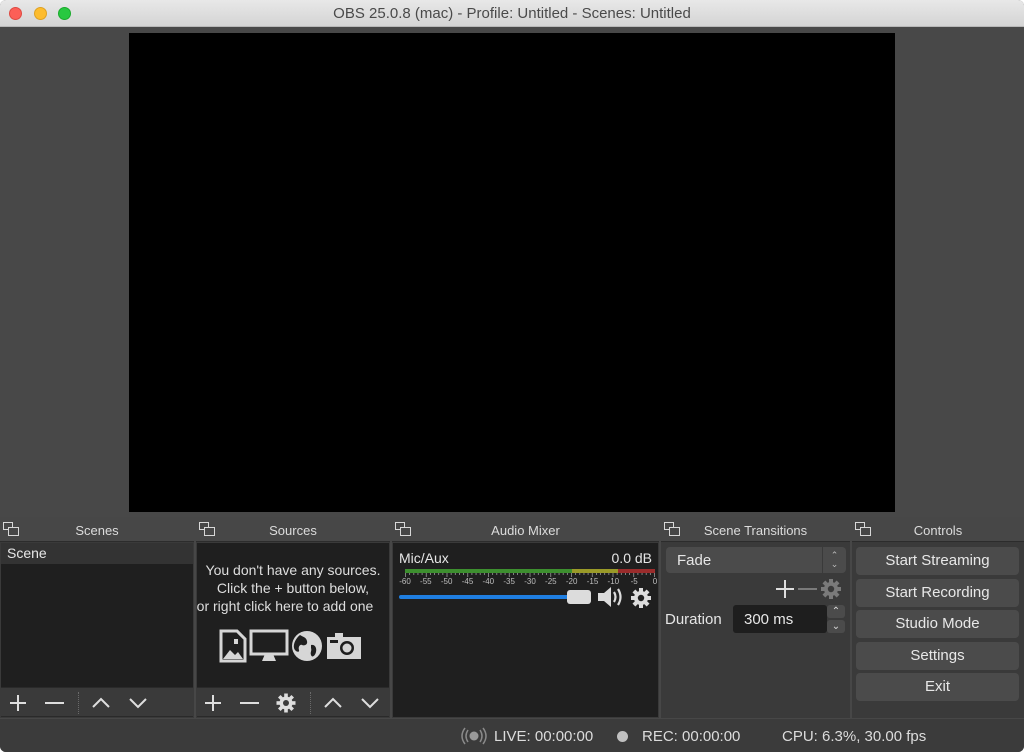 Image resolution: width=1024 pixels, height=752 pixels. What do you see at coordinates (571, 581) in the screenshot?
I see `meter-scale-label: -20` at bounding box center [571, 581].